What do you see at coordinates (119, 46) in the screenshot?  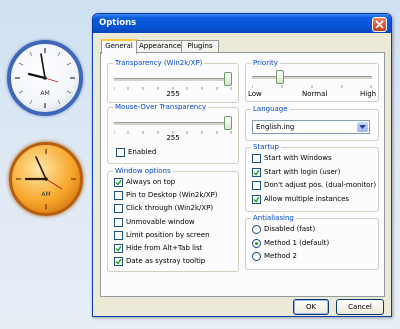 I see `tab-general: General` at bounding box center [119, 46].